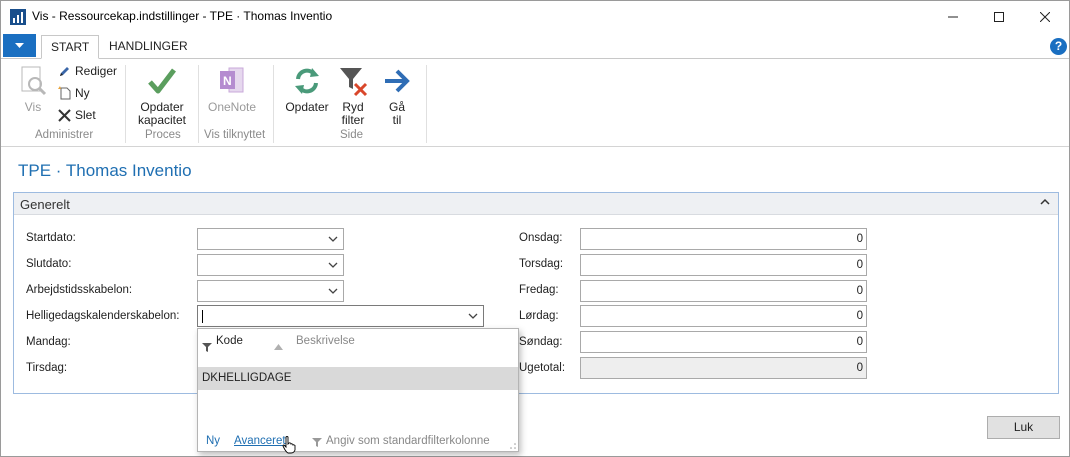  I want to click on fredag-field: 0, so click(723, 291).